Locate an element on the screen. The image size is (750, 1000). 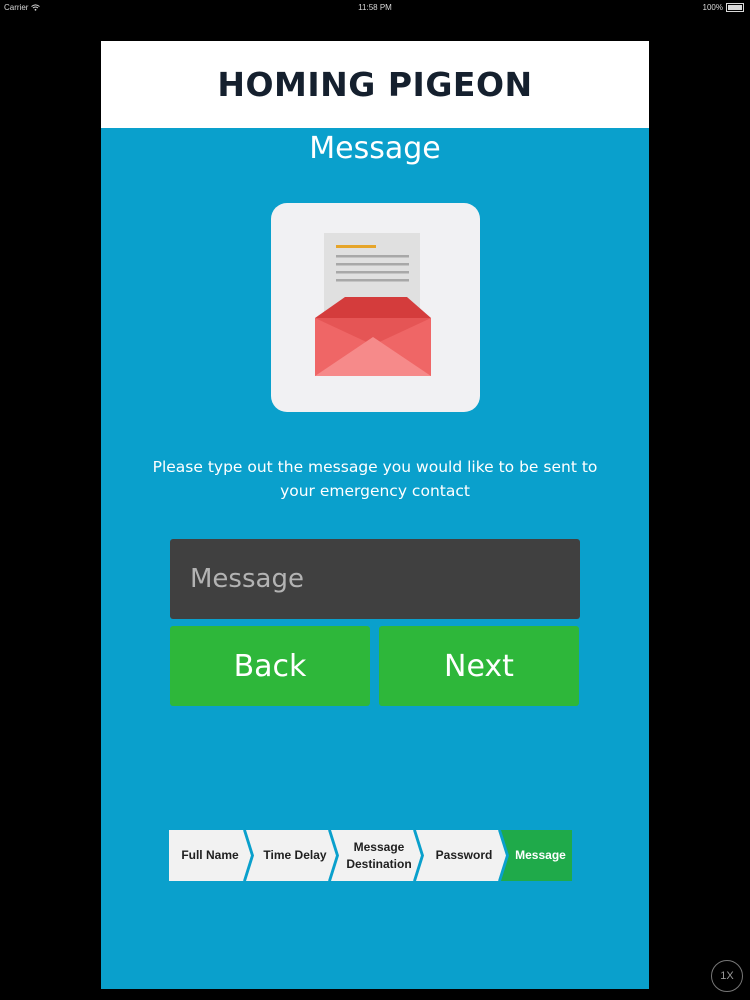
status-bar: Carrier 11:58 PM 100% is located at coordinates (375, 8).